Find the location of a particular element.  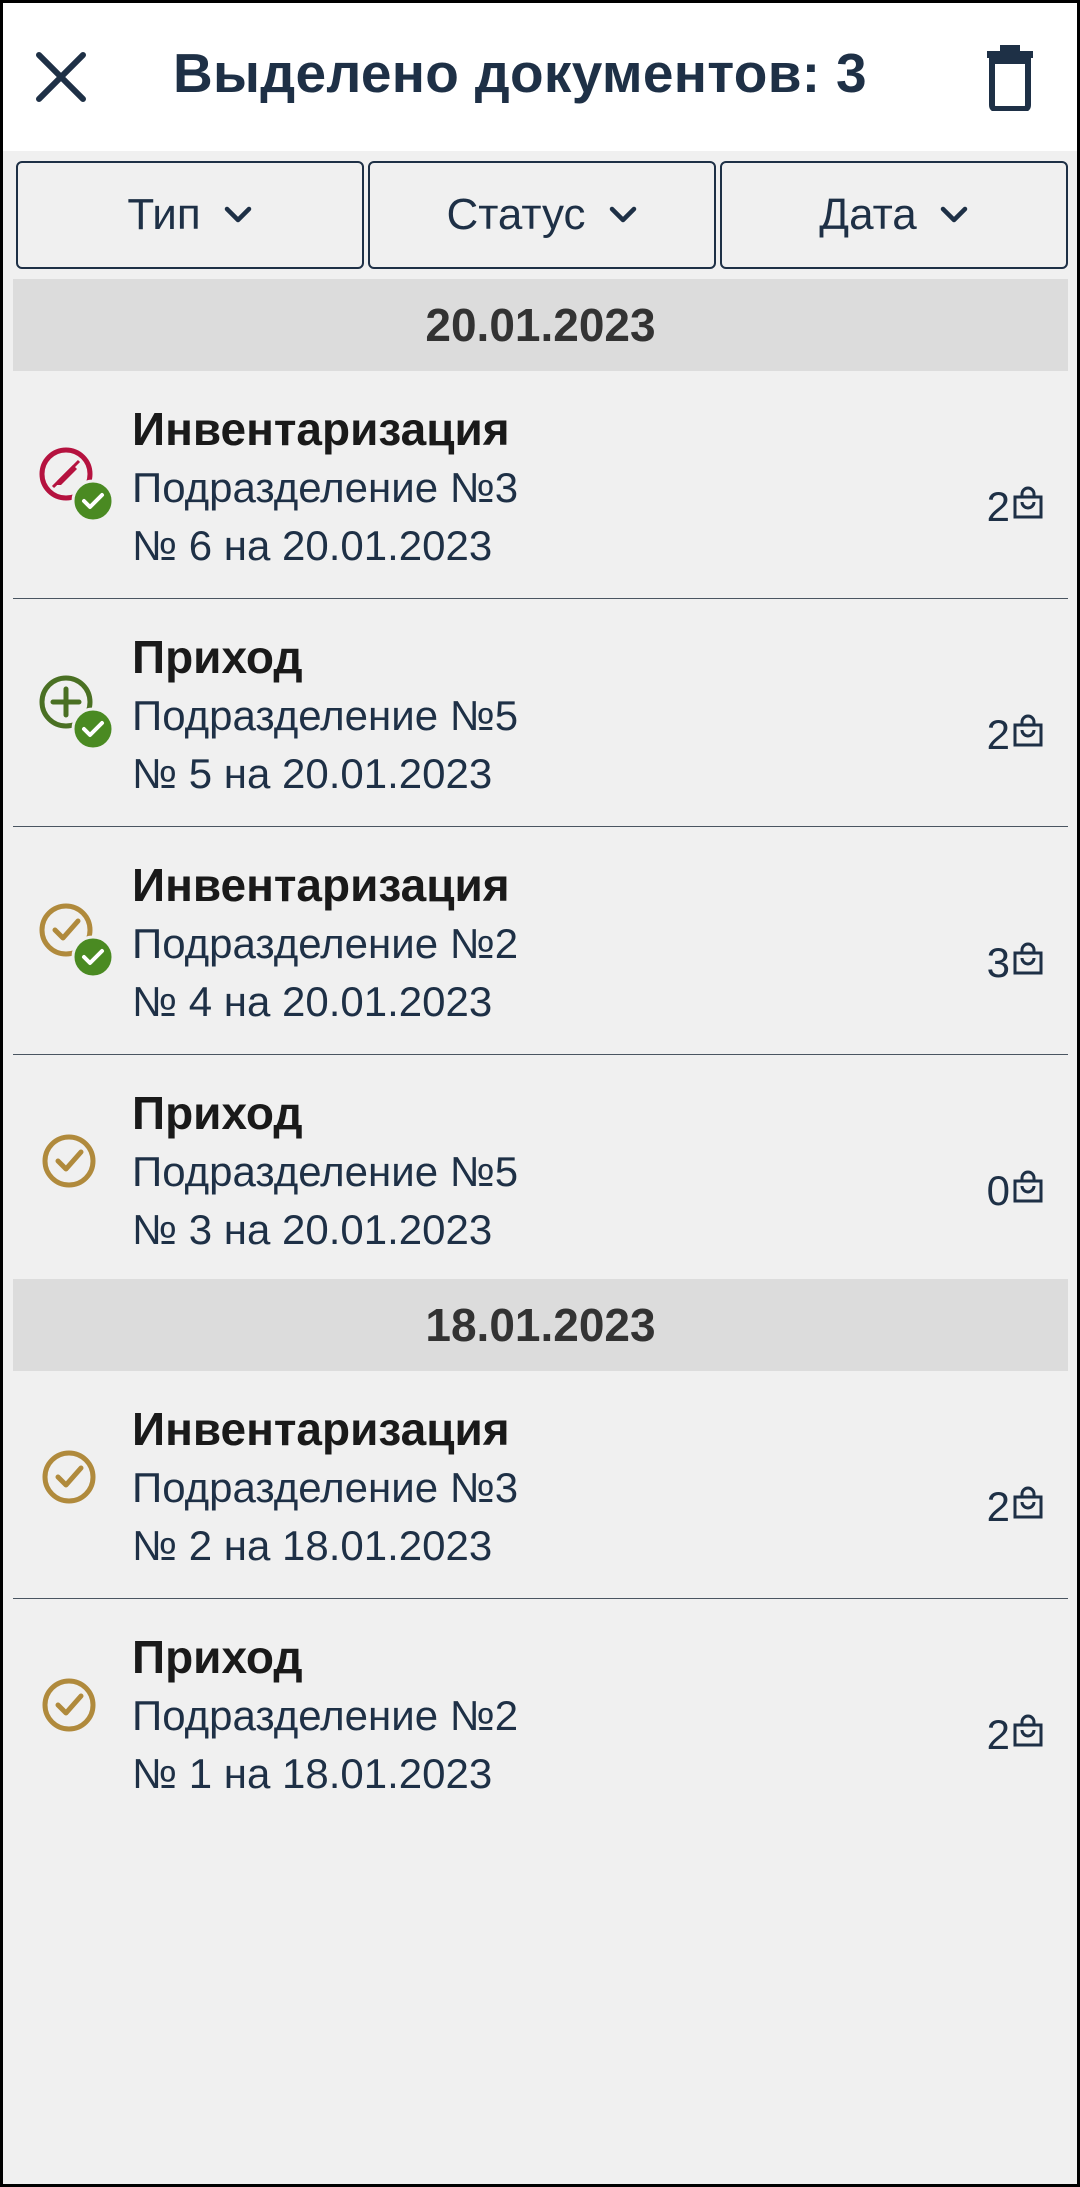

app-bar: Выделено документов: 3 is located at coordinates (540, 77).